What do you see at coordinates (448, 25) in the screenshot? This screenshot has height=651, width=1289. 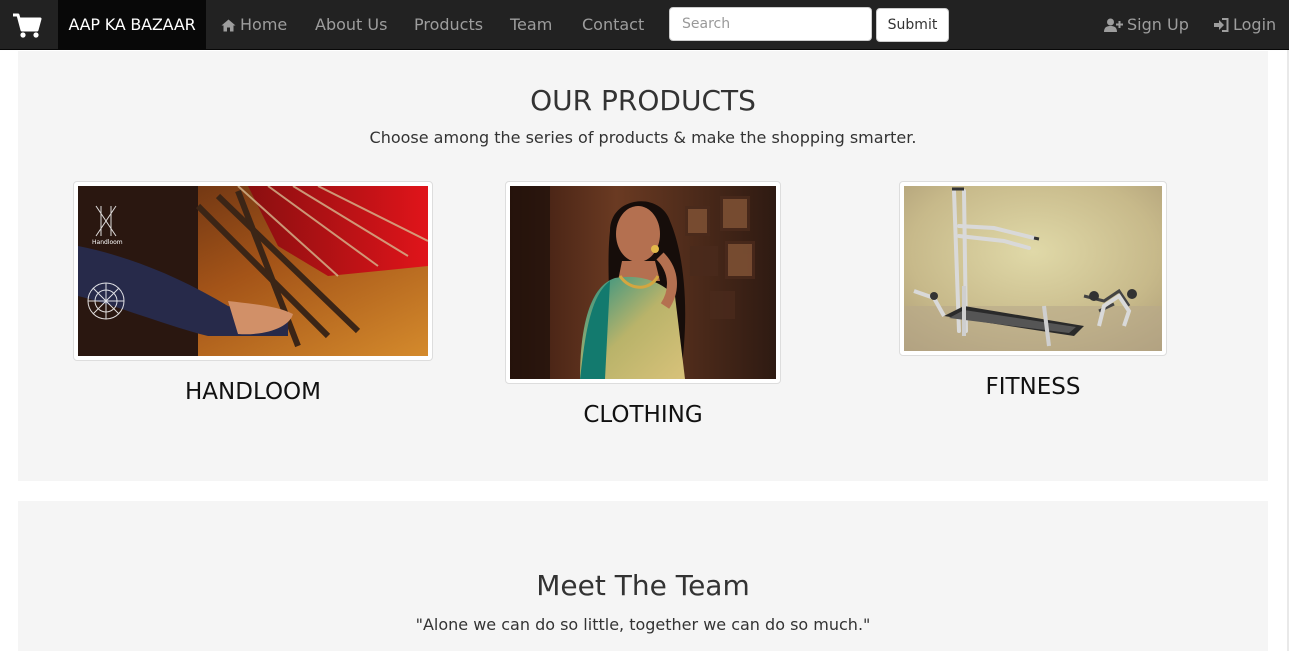 I see `nav-products-link: Products` at bounding box center [448, 25].